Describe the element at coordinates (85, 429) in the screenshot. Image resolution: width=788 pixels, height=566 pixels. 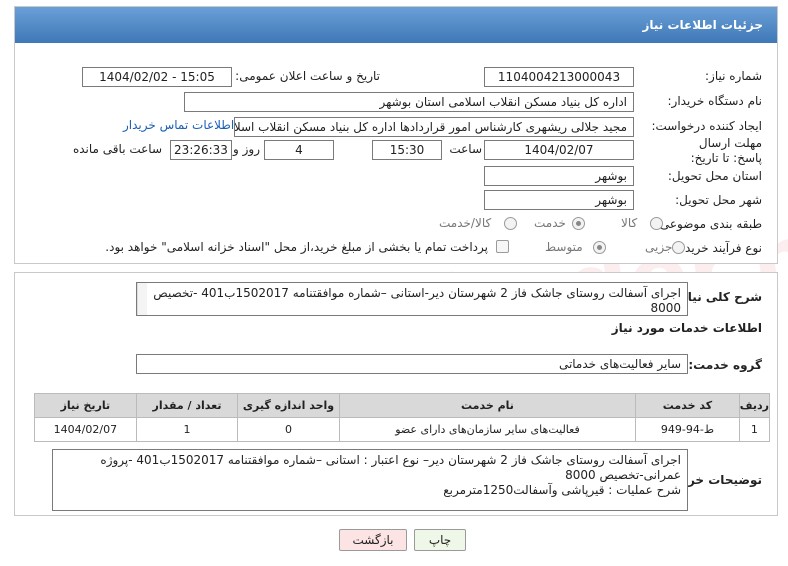
I see `cell-date: 1404/02/07` at that location.